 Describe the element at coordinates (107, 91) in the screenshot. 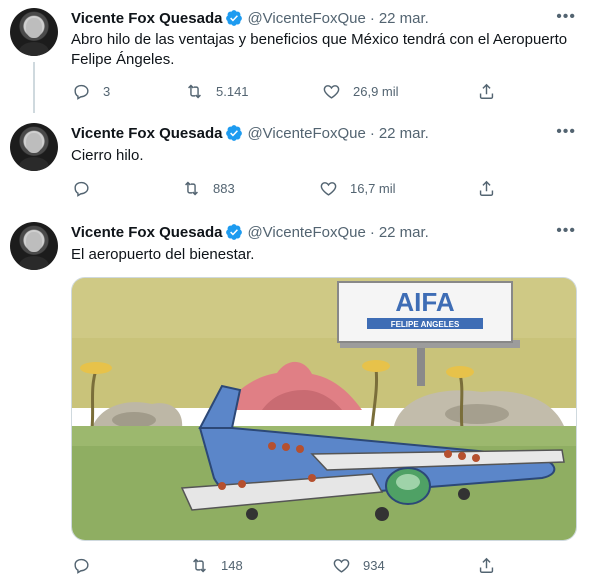

I see `reply-count: 3` at that location.